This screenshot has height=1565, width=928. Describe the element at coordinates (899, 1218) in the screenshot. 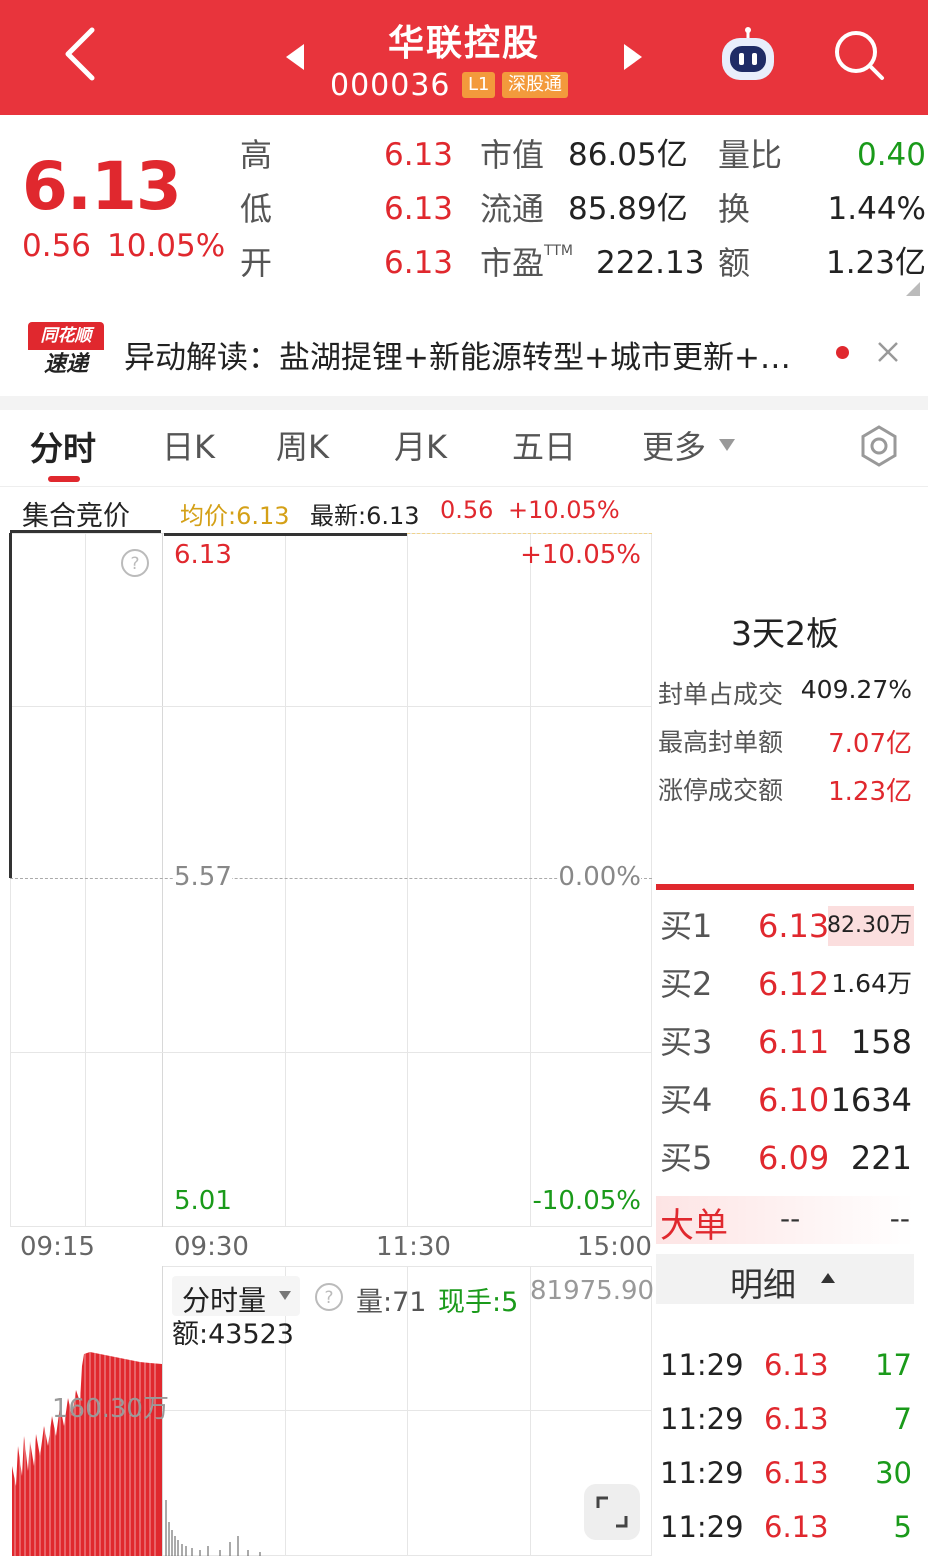

I see `big-order-sell: --` at that location.